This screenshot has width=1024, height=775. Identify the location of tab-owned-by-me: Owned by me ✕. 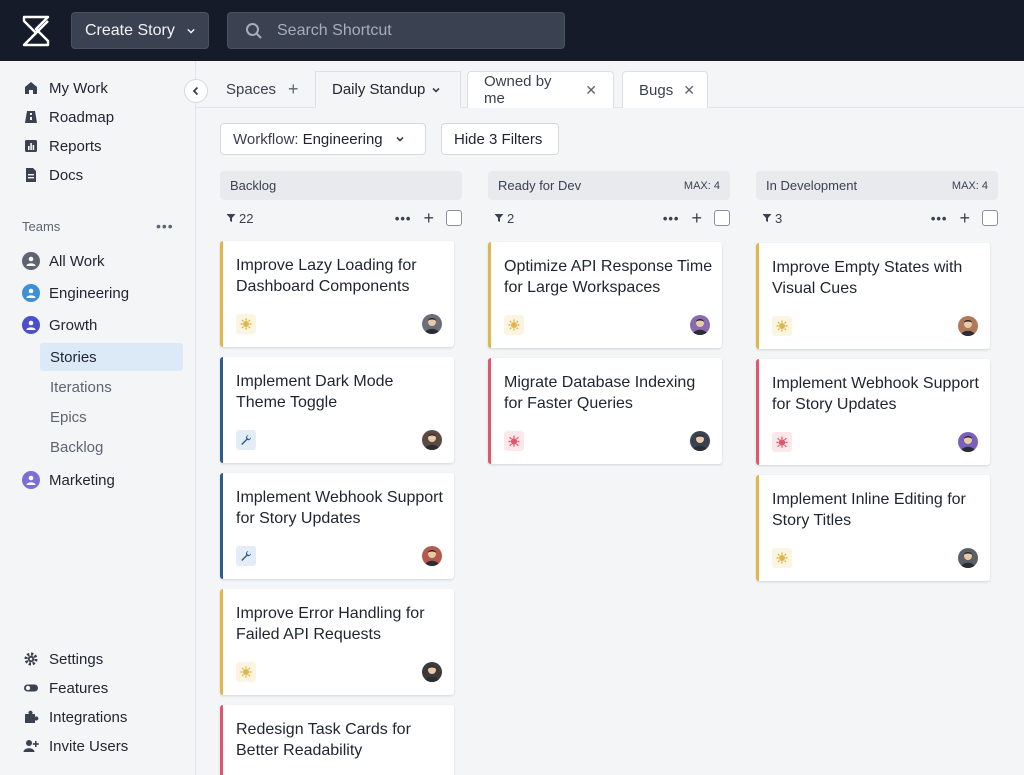
(540, 89).